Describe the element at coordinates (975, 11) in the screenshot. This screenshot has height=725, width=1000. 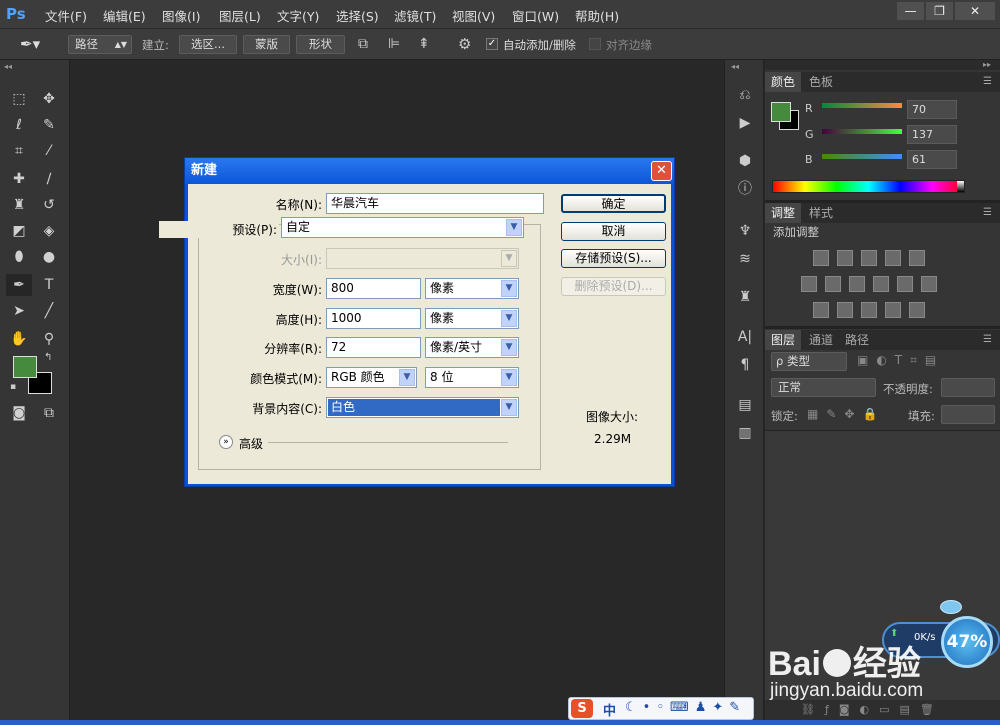
I see `close-app-button: ✕` at that location.